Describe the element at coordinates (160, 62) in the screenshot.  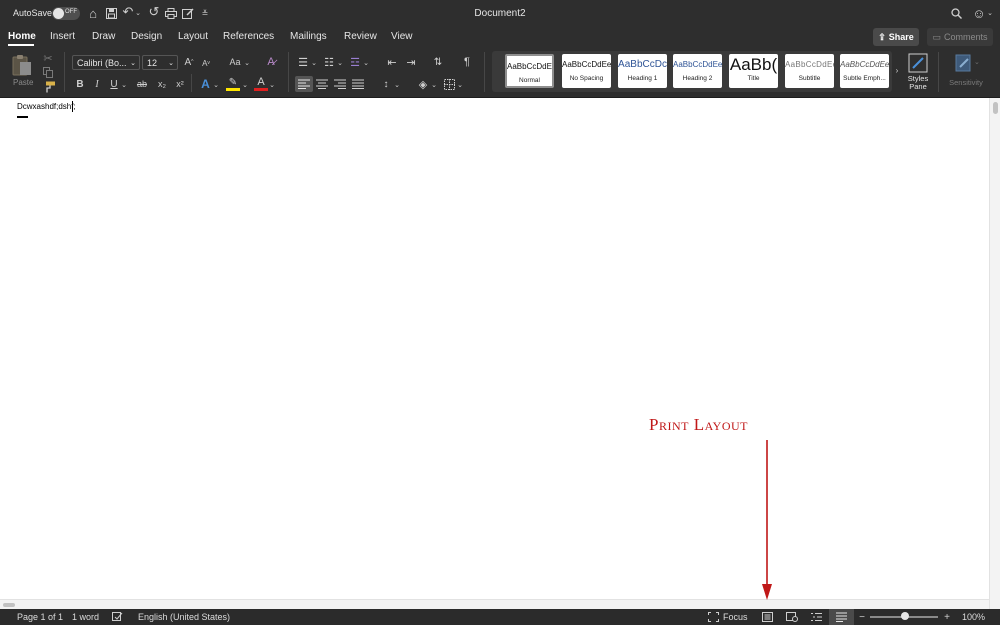
I see `font-size-select: 12 ⌄` at that location.